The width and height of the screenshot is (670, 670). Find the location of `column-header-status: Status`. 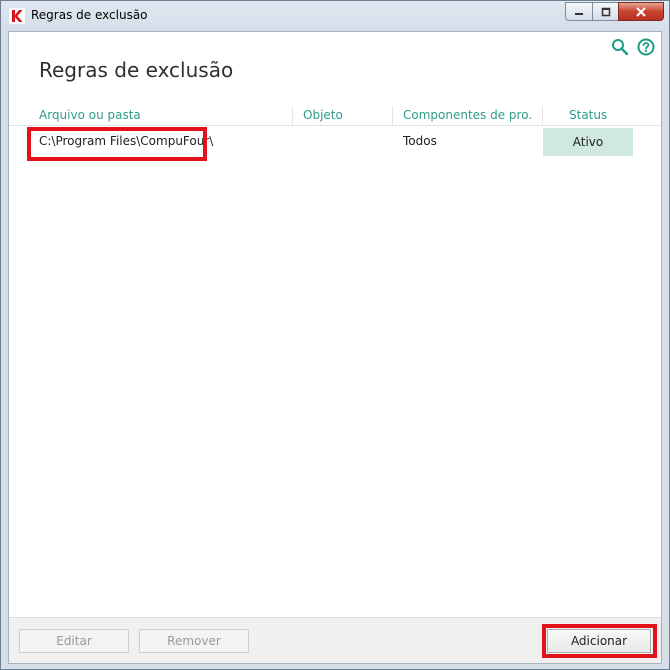

column-header-status: Status is located at coordinates (588, 115).